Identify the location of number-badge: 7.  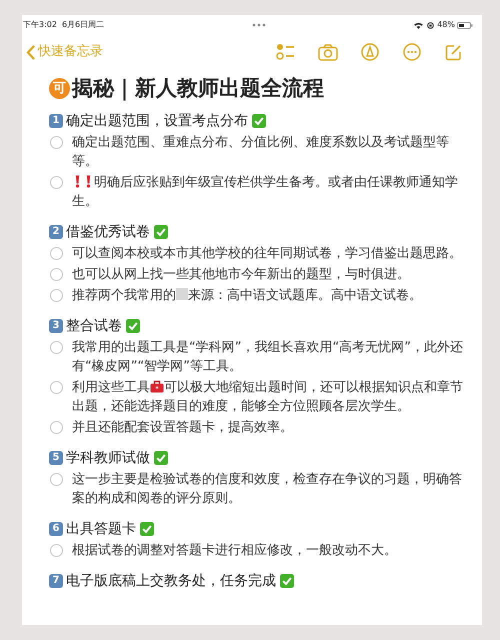
(56, 581).